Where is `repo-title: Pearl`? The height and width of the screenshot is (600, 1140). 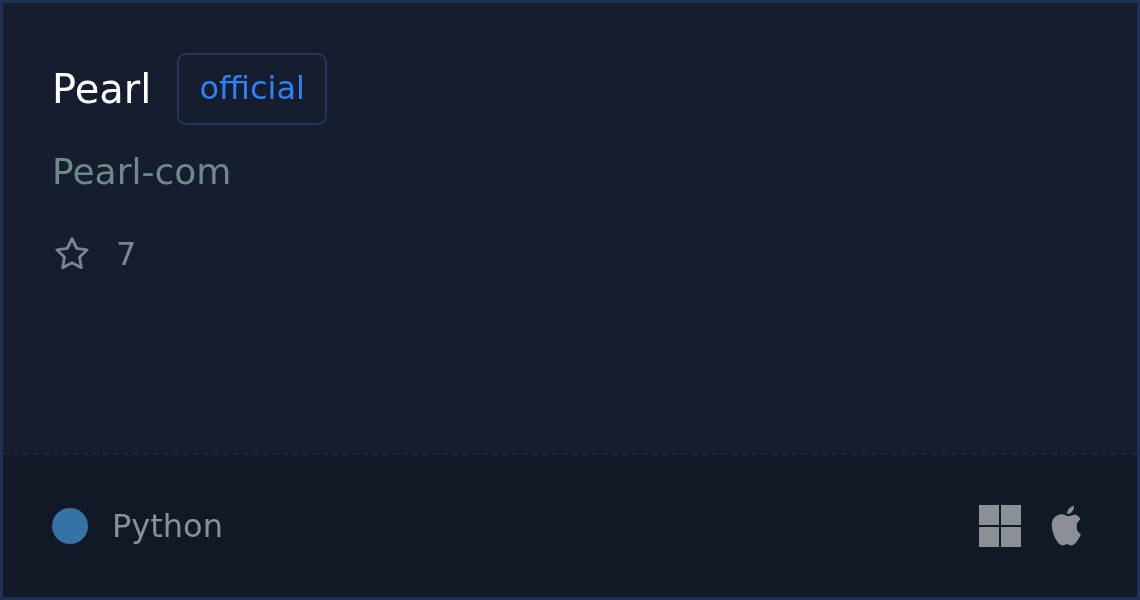 repo-title: Pearl is located at coordinates (102, 89).